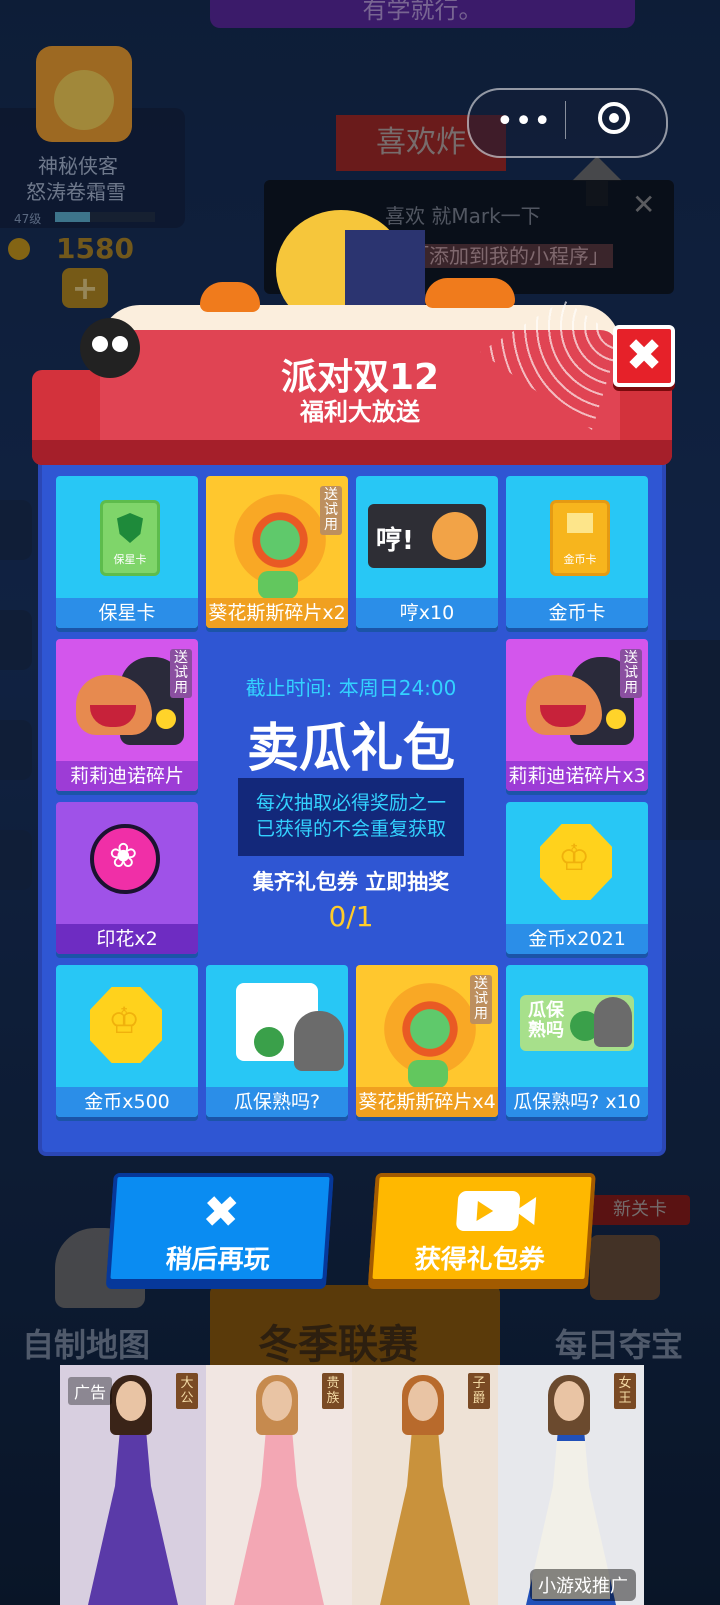 This screenshot has width=720, height=1605. I want to click on melon-sign-icon, so click(290, 1027).